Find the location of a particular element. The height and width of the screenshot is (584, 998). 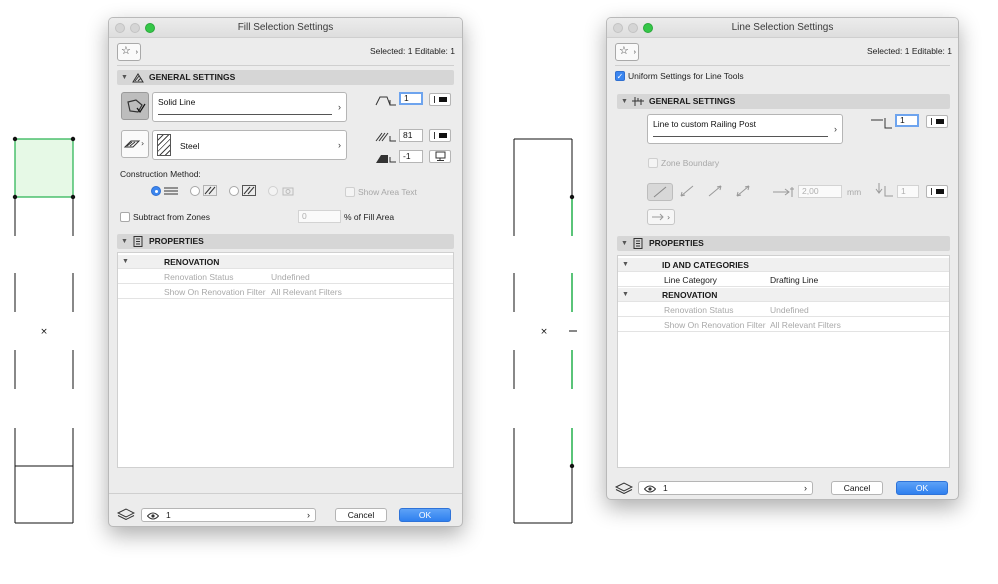

arrow-start-icon is located at coordinates (687, 191).